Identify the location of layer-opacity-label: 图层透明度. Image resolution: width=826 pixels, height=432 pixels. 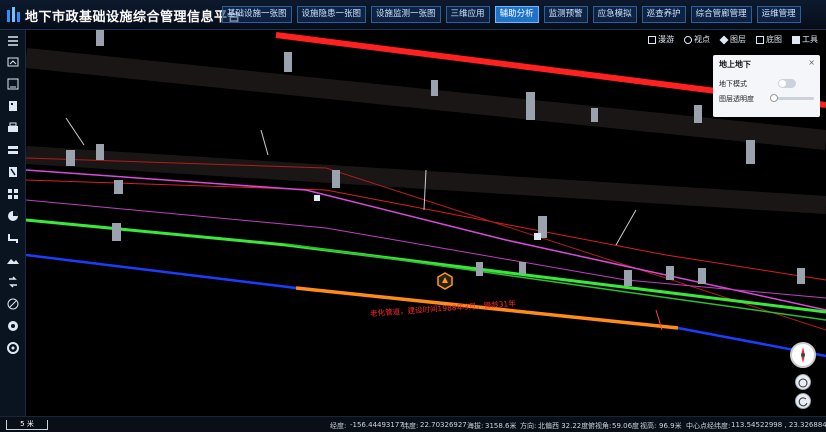
(736, 99).